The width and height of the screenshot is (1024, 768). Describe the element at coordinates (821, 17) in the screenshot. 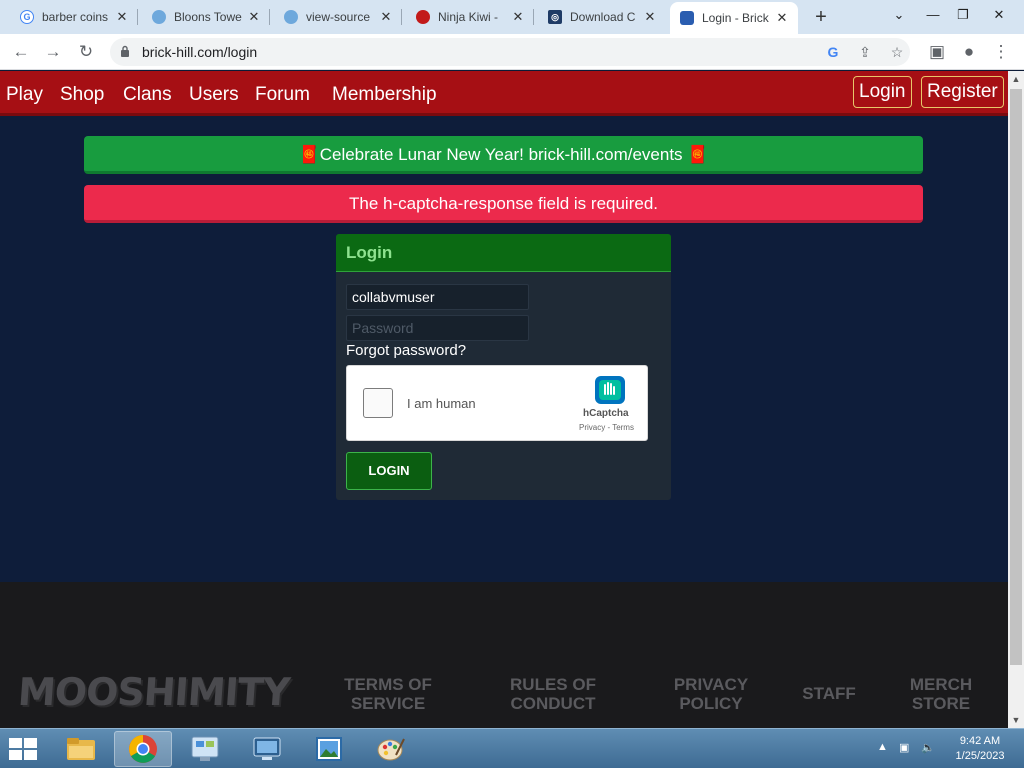

I see `new-tab-button: +` at that location.